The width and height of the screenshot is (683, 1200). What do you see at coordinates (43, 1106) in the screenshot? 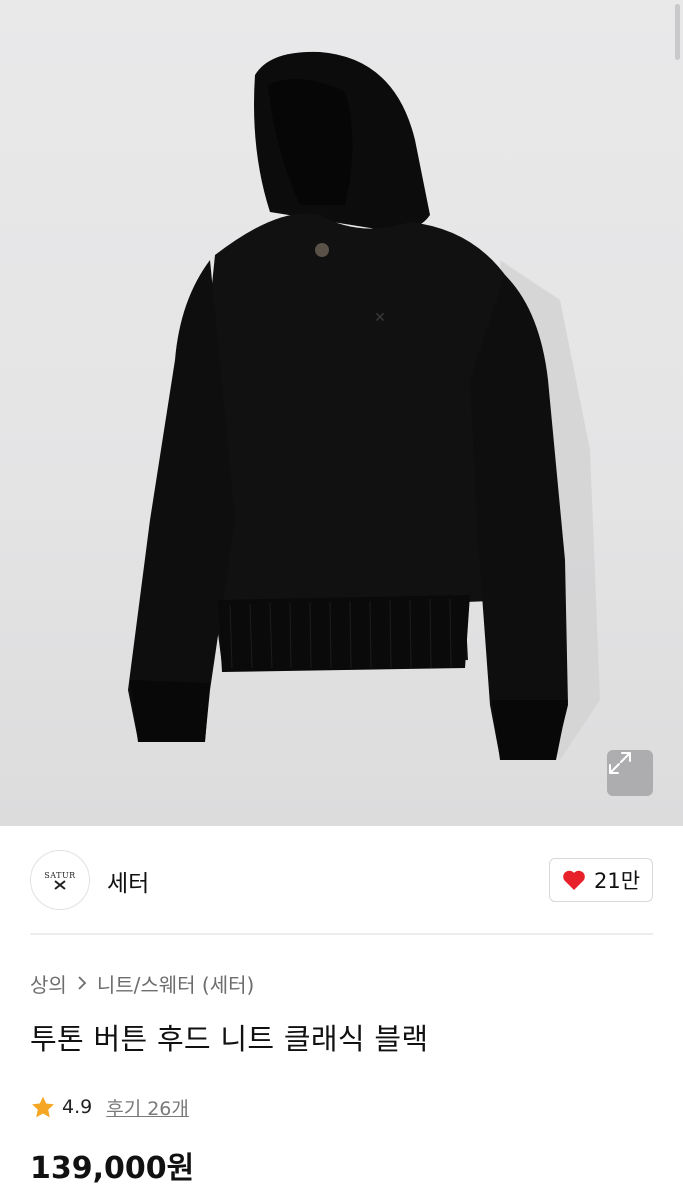
I see `star-icon` at bounding box center [43, 1106].